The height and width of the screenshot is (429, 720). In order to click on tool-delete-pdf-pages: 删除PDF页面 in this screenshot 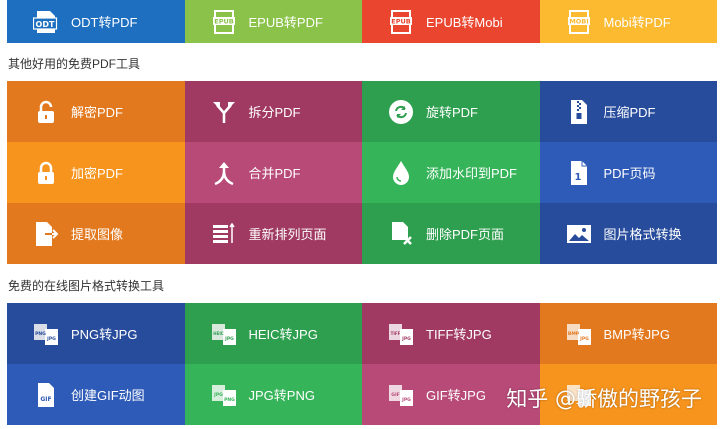, I will do `click(451, 233)`.